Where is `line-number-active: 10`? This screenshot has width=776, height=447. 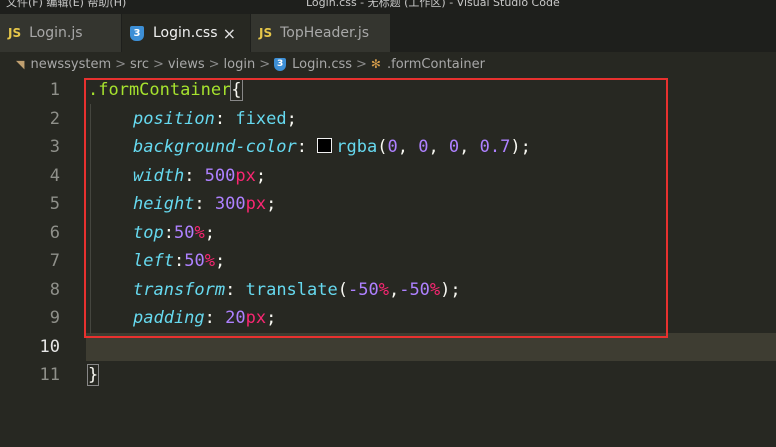
line-number-active: 10 is located at coordinates (49, 346).